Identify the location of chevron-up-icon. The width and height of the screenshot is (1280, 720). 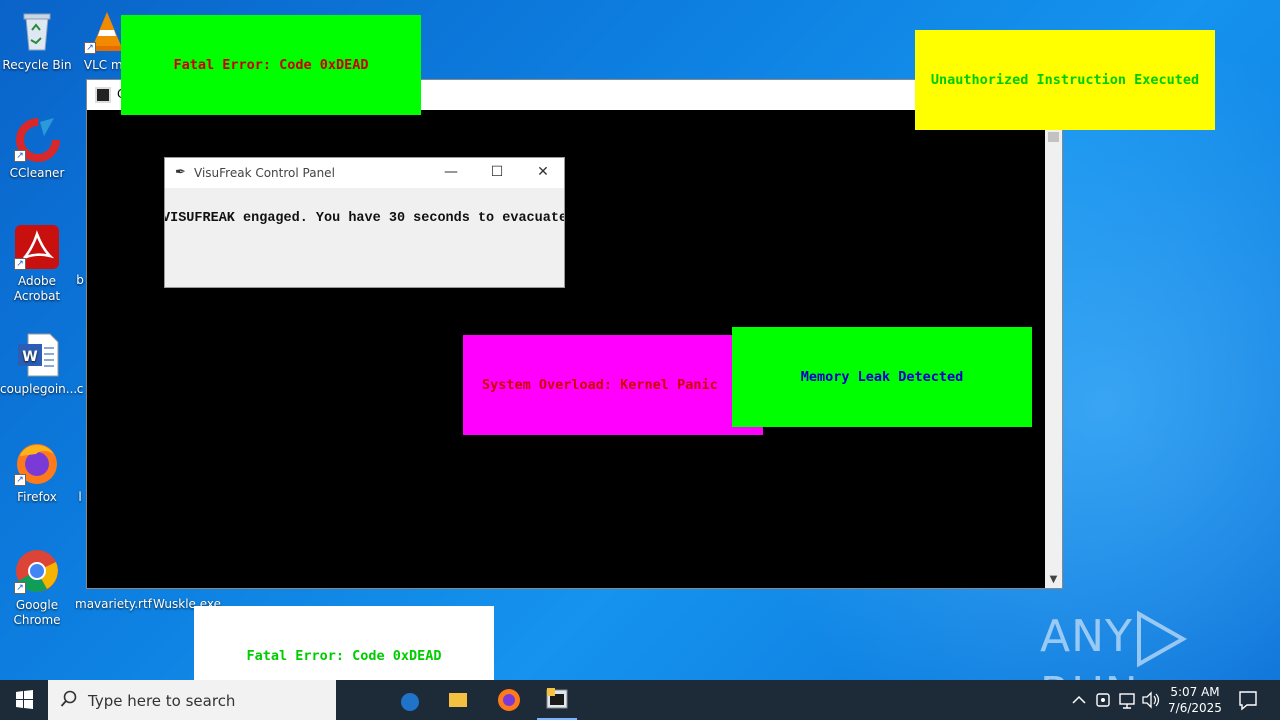
(1079, 699).